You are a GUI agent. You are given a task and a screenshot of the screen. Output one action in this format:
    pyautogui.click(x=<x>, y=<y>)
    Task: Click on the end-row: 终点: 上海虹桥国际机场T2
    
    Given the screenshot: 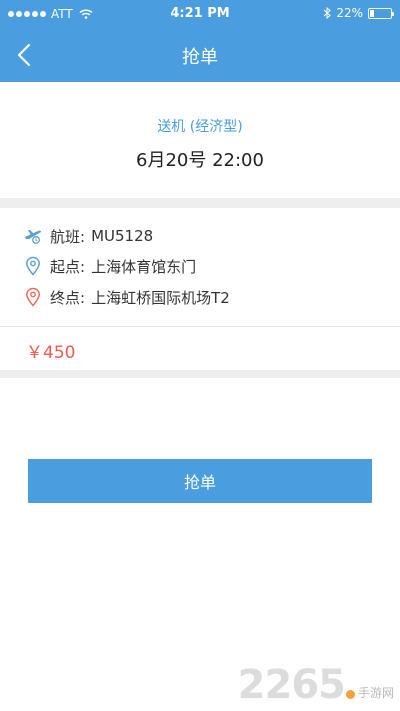 What is the action you would take?
    pyautogui.click(x=126, y=297)
    